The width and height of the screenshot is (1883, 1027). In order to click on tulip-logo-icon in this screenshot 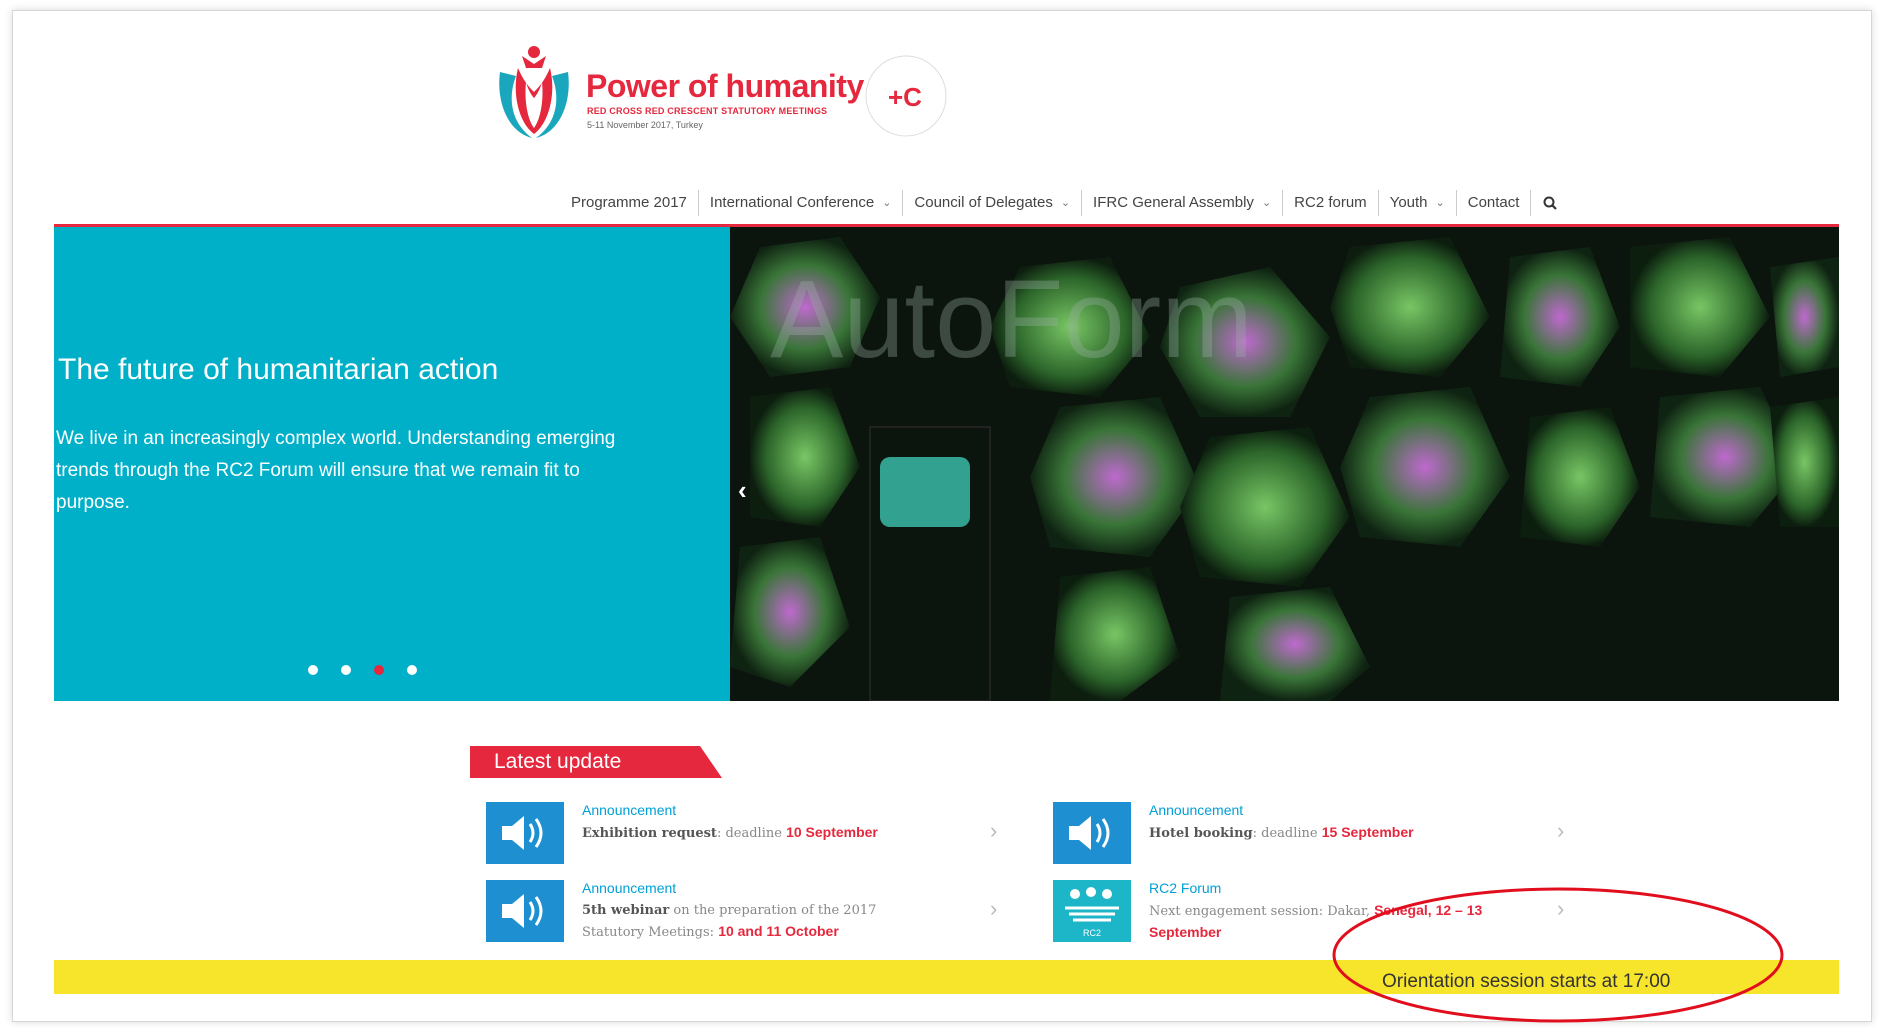, I will do `click(534, 92)`.